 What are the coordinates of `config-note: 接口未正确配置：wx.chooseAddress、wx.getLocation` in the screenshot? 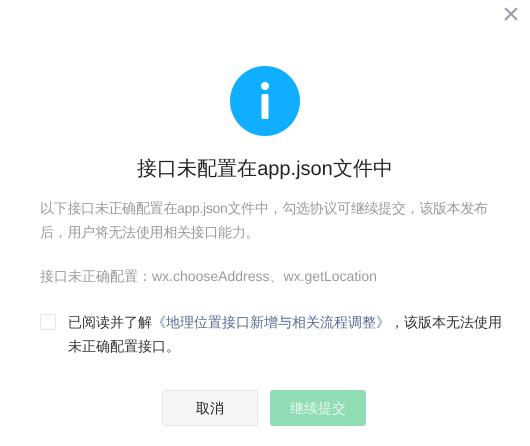 It's located at (209, 276).